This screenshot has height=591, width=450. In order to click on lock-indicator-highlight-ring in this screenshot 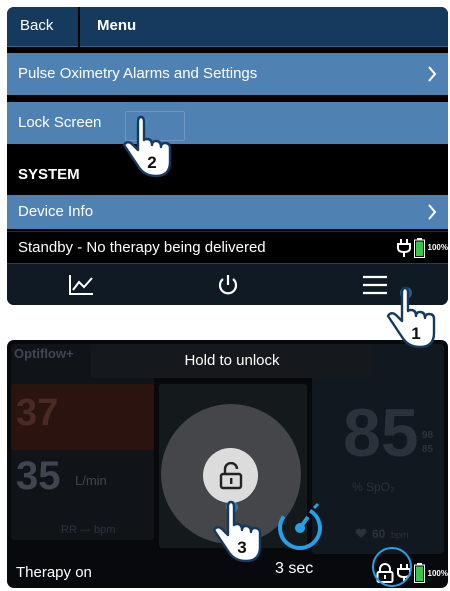, I will do `click(392, 567)`.